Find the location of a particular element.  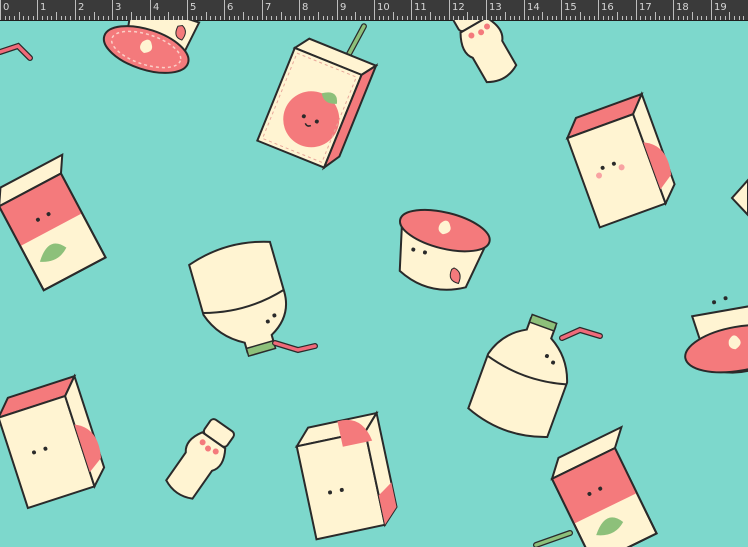

ruler-label: 3 is located at coordinates (118, 7).